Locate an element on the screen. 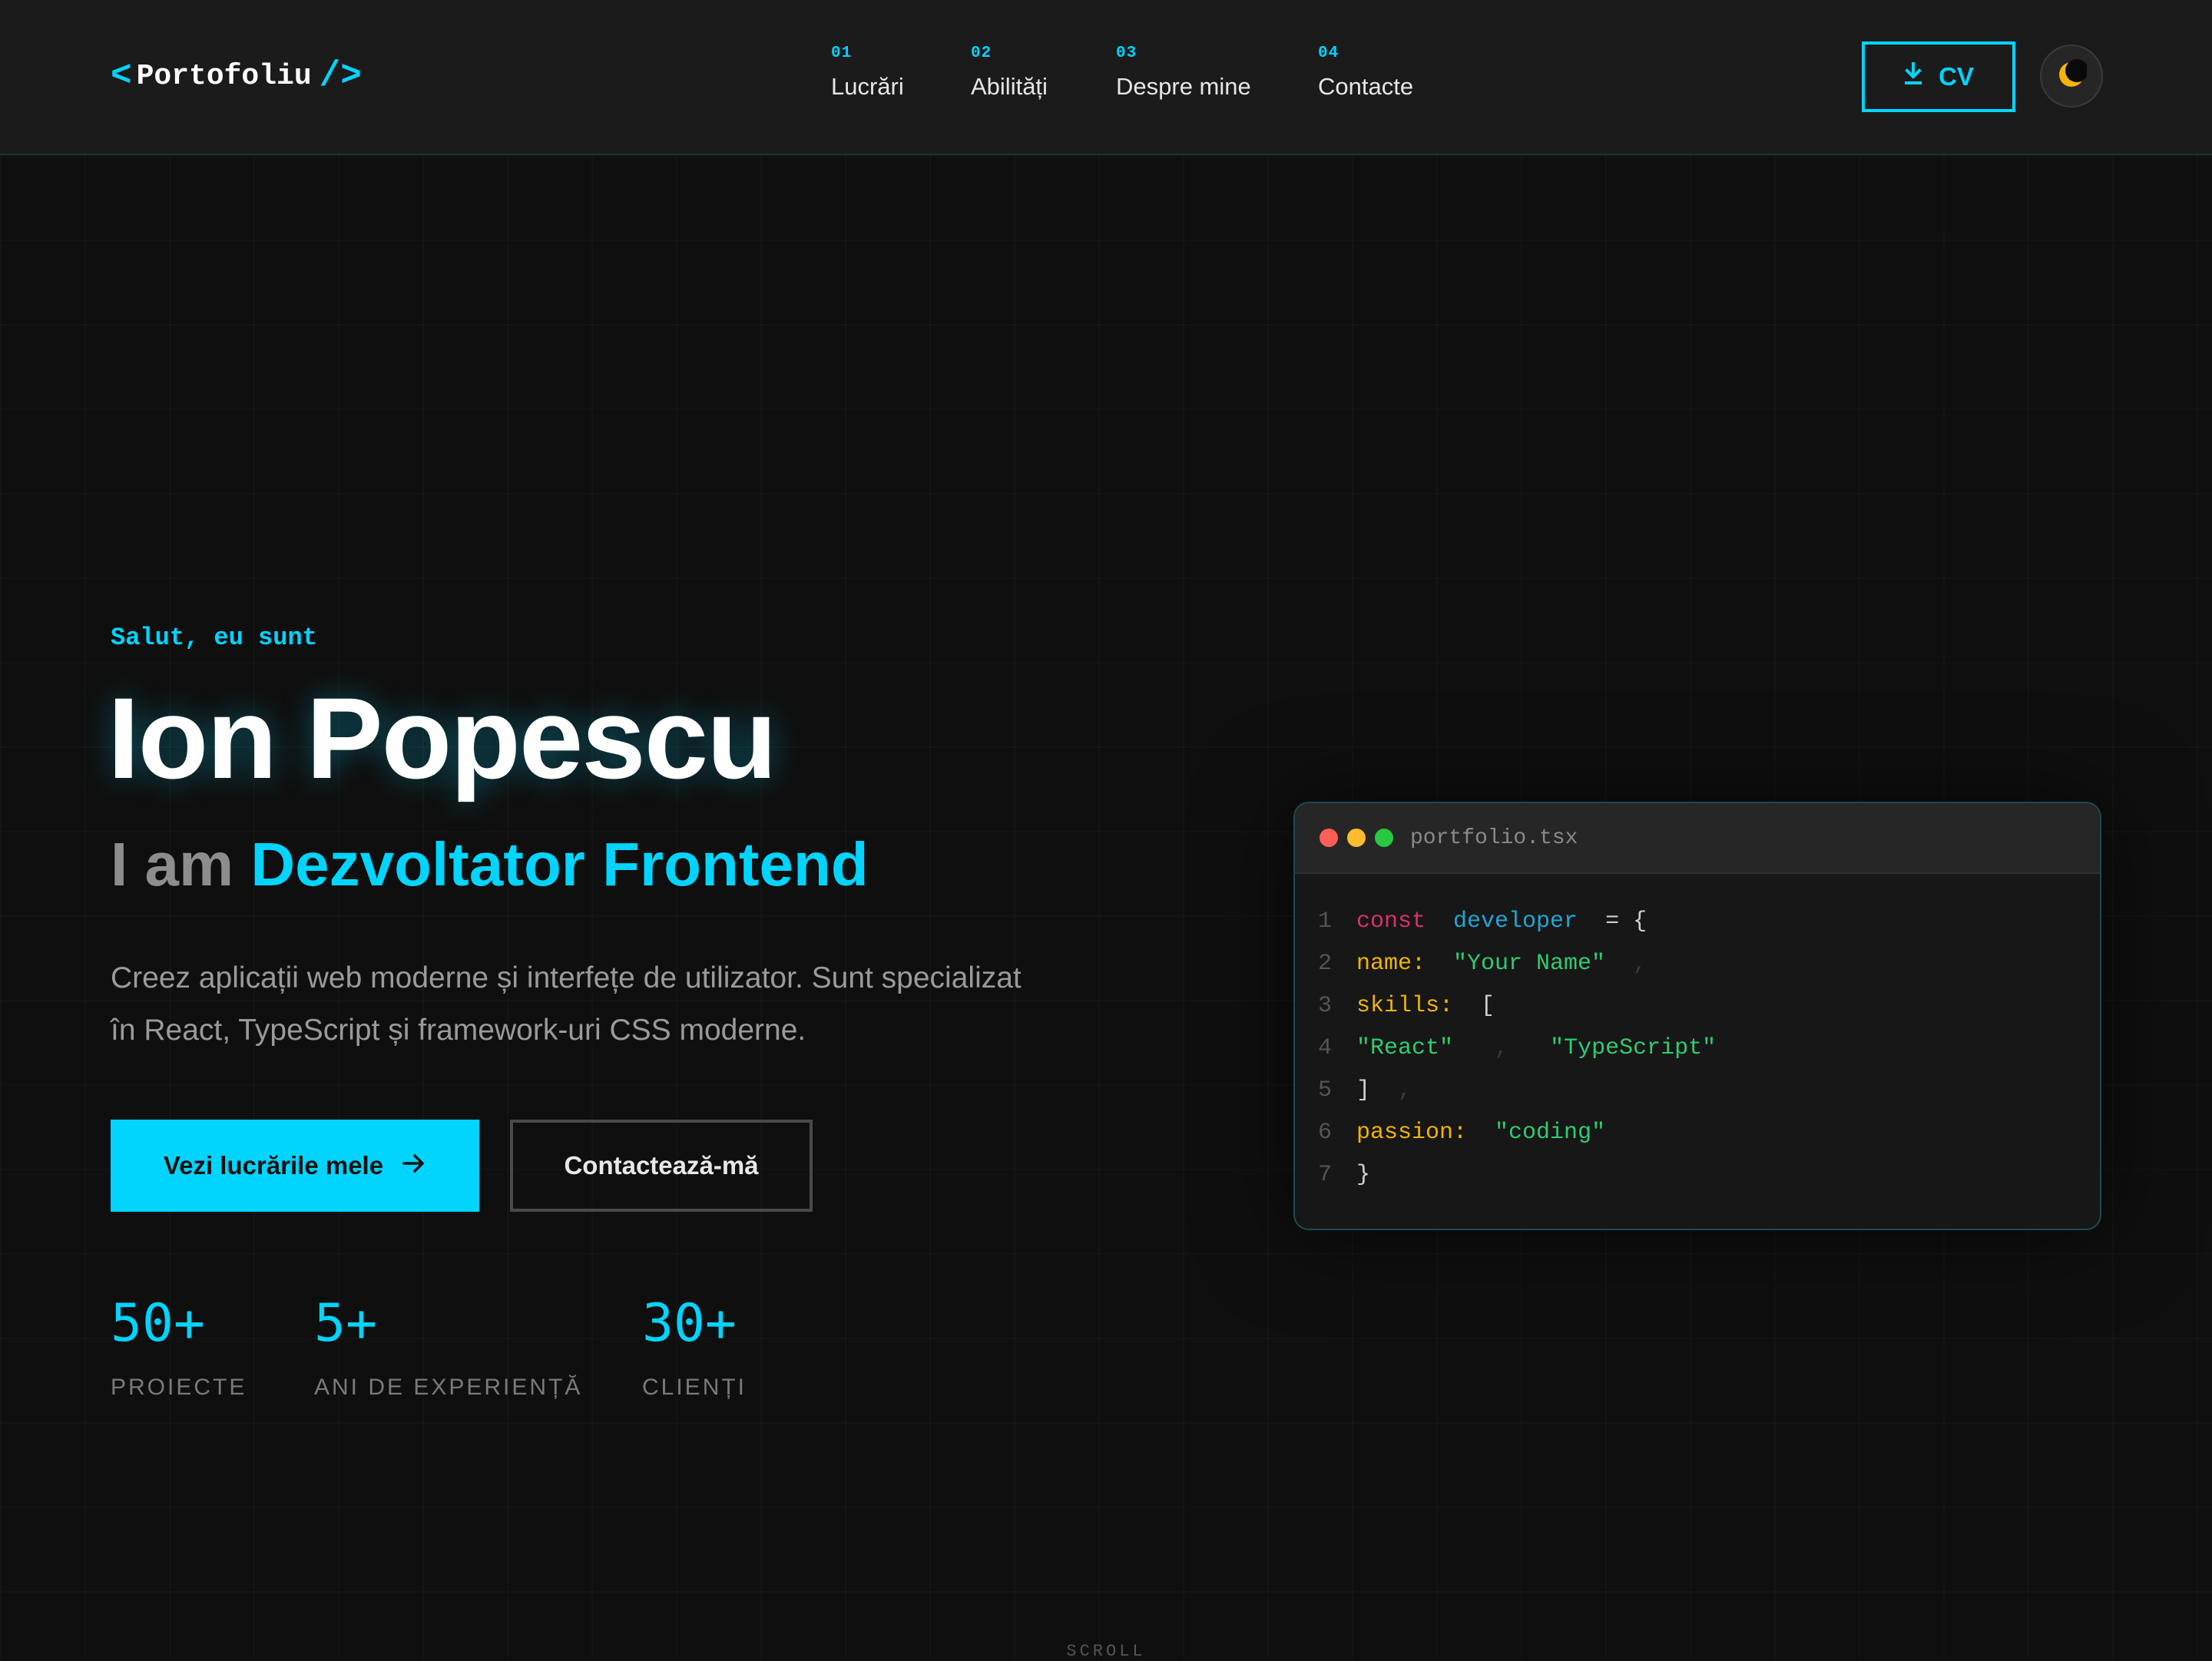  hero-role-prefix: I am is located at coordinates (172, 864).